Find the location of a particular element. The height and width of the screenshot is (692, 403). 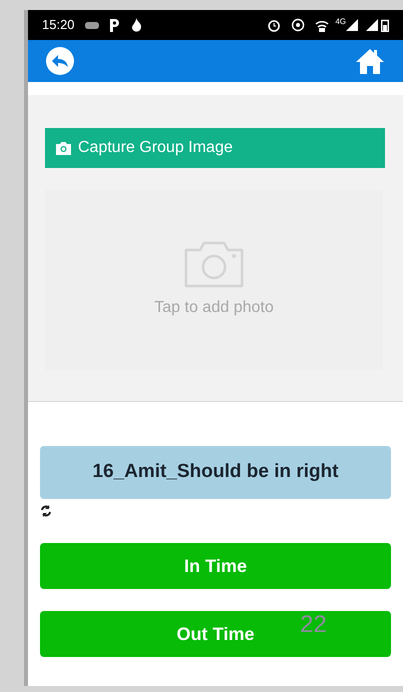

cast-icon is located at coordinates (91, 25).